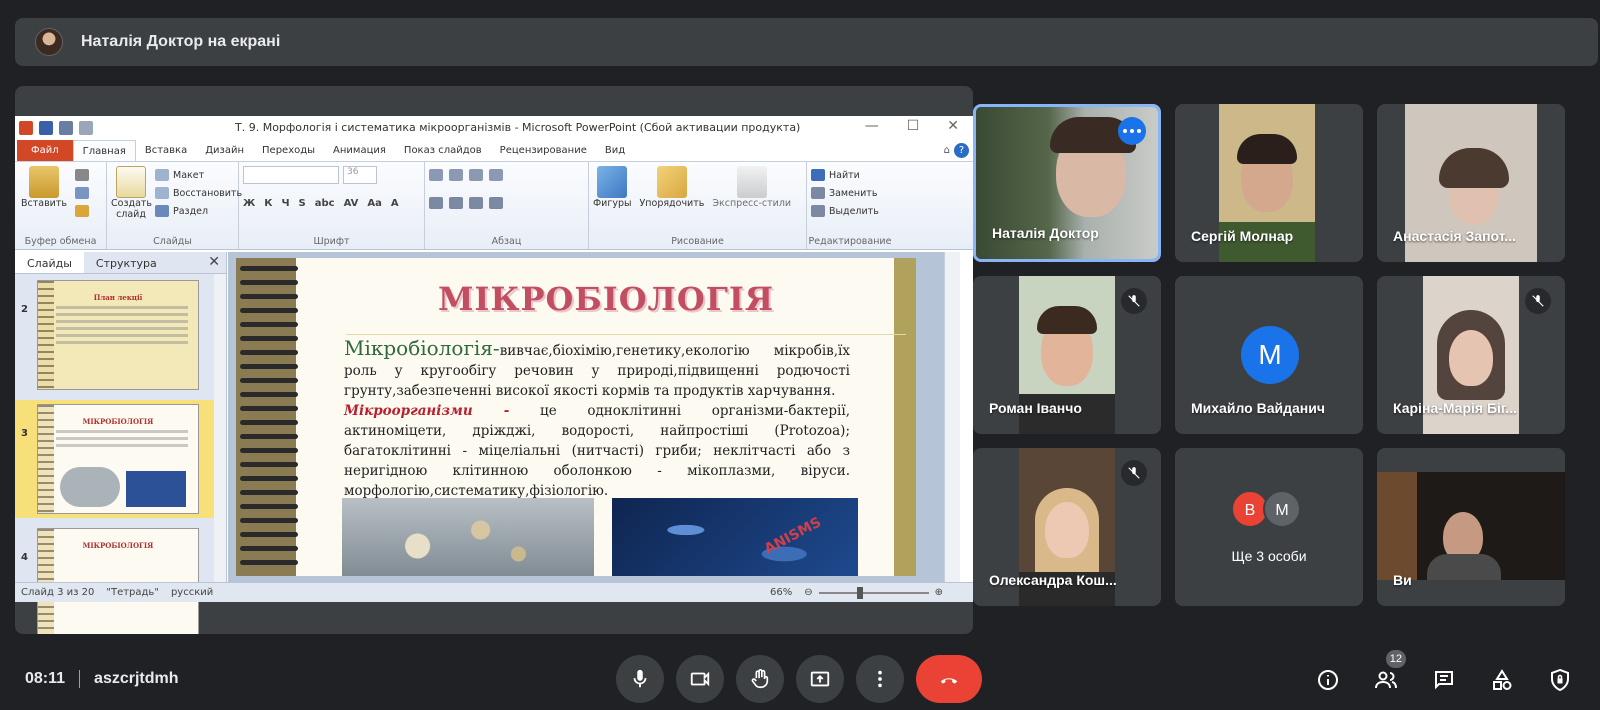 The width and height of the screenshot is (1600, 710). What do you see at coordinates (359, 150) in the screenshot?
I see `tab-animation: Анимация` at bounding box center [359, 150].